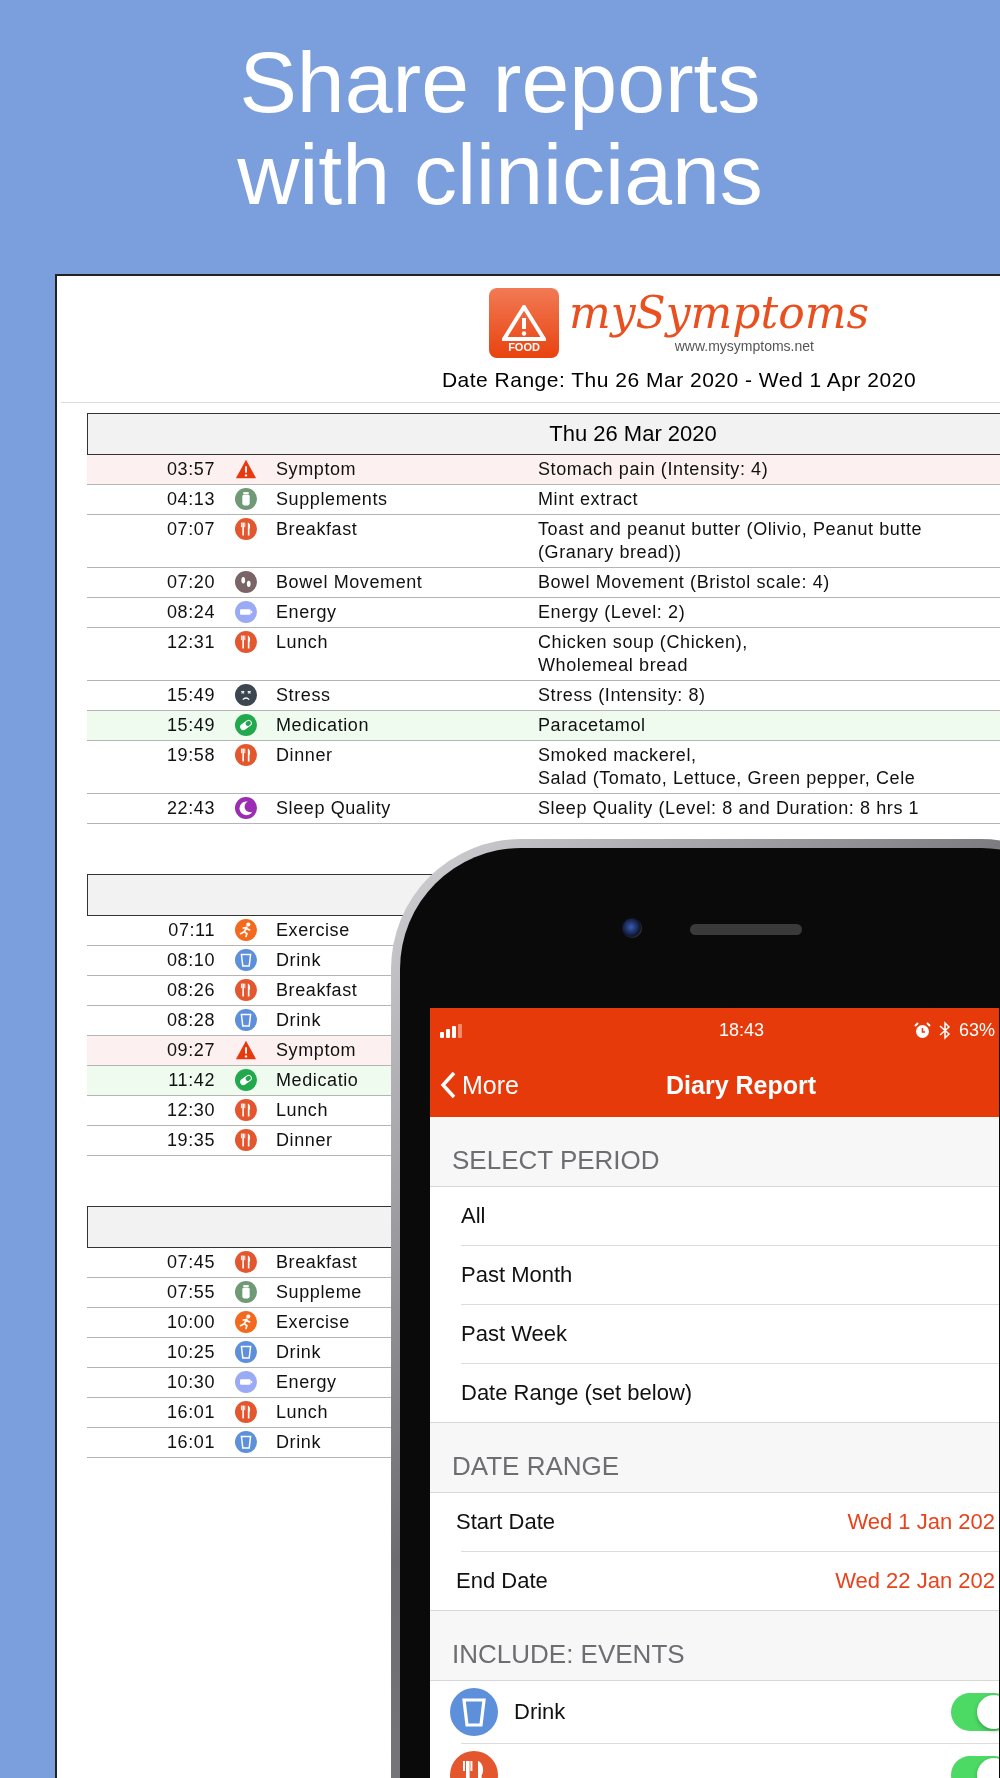  Describe the element at coordinates (246, 808) in the screenshot. I see `moon-icon` at that location.